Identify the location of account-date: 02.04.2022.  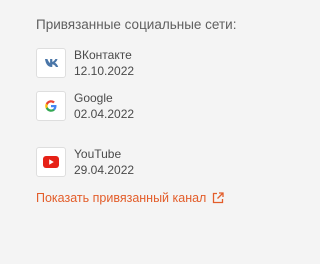
(104, 114).